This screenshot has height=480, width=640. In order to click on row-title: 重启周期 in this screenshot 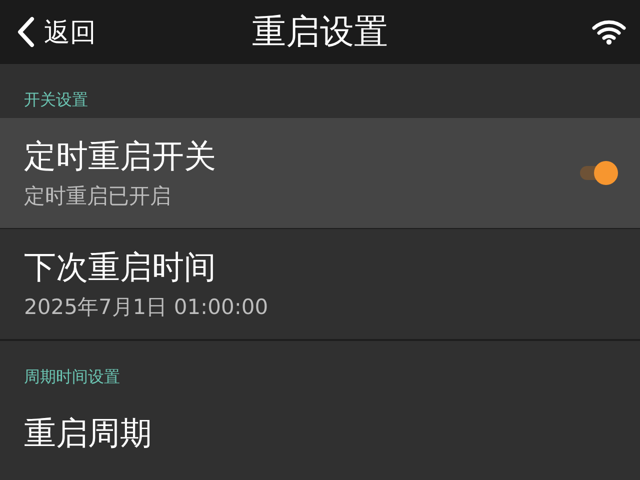, I will do `click(88, 433)`.